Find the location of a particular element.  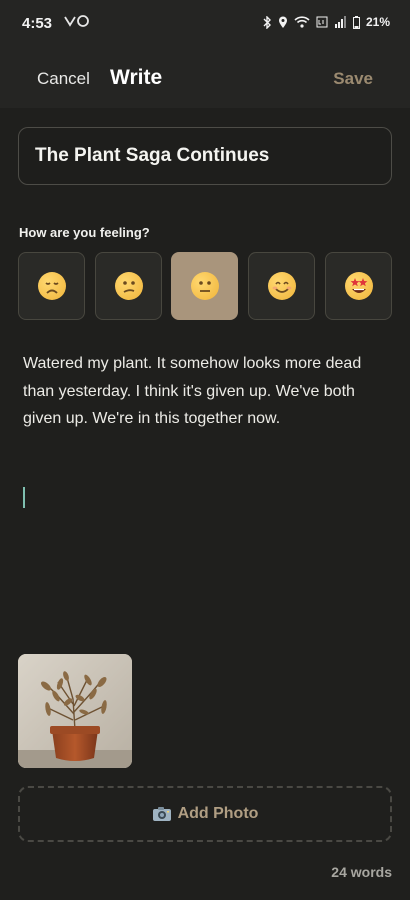

status-time: 4:53 is located at coordinates (37, 23).